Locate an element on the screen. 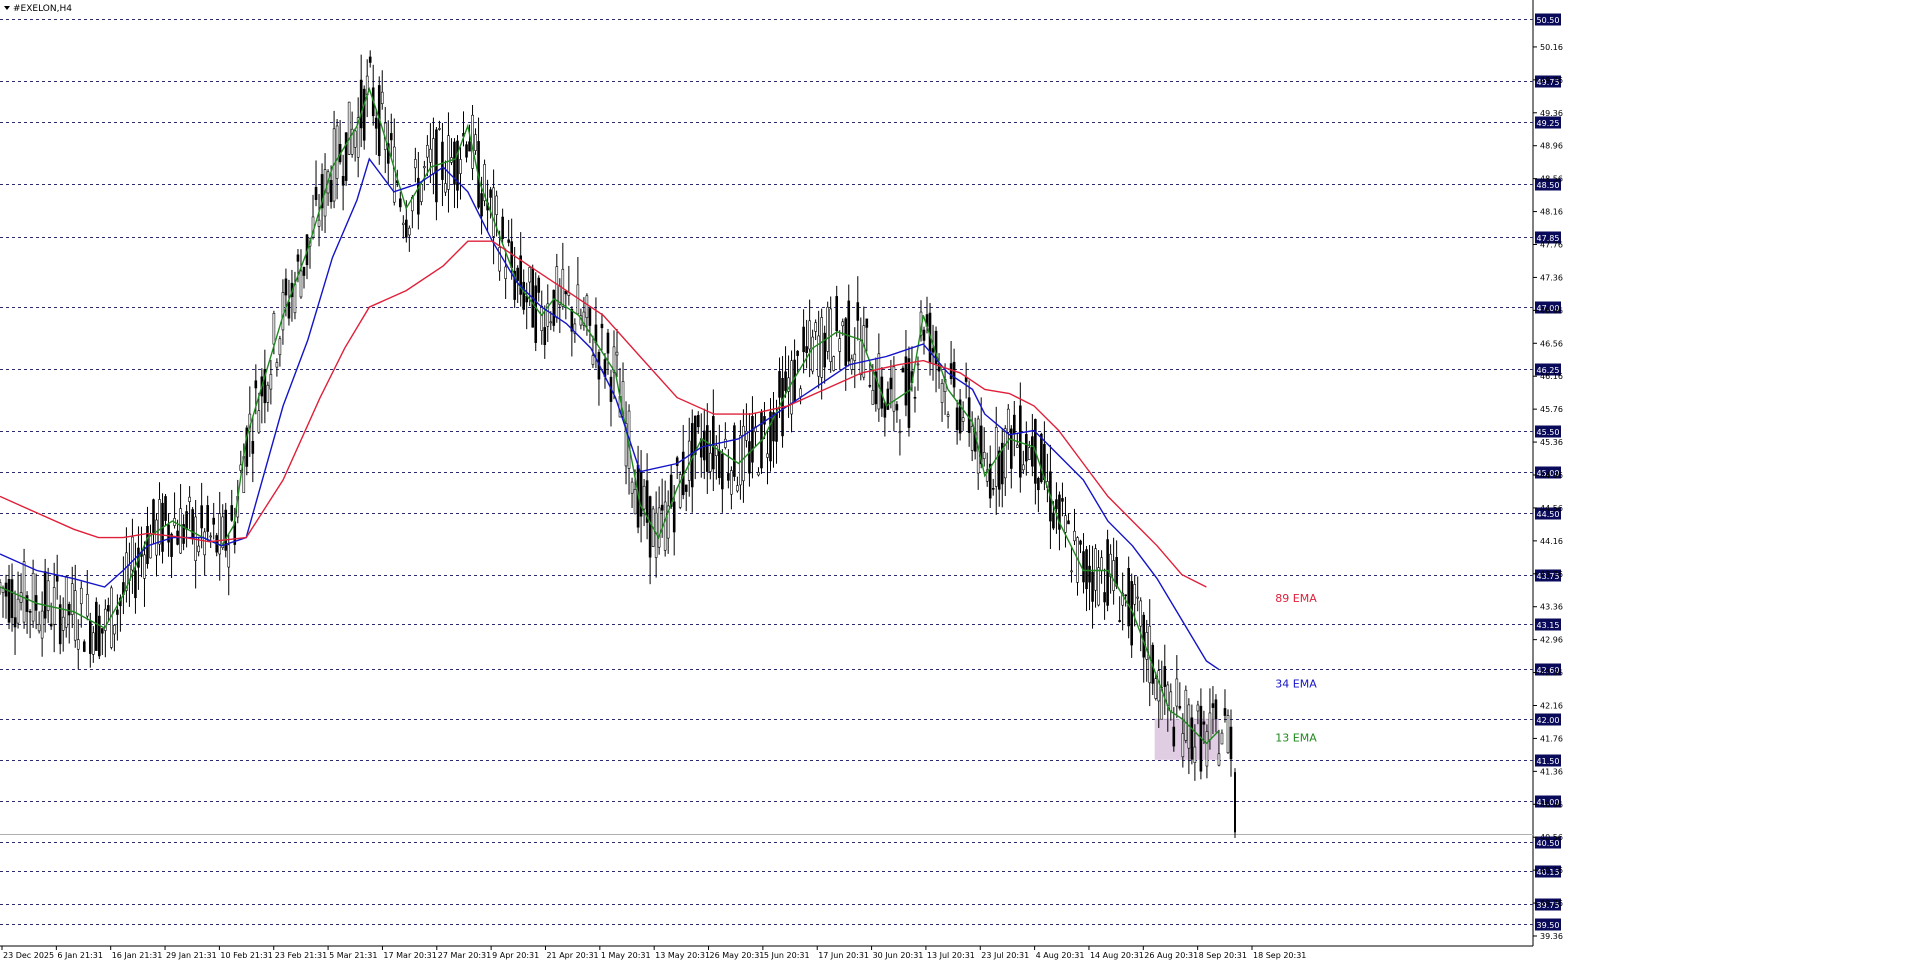 The width and height of the screenshot is (1916, 967). svg-text: 45.50 is located at coordinates (1548, 432).